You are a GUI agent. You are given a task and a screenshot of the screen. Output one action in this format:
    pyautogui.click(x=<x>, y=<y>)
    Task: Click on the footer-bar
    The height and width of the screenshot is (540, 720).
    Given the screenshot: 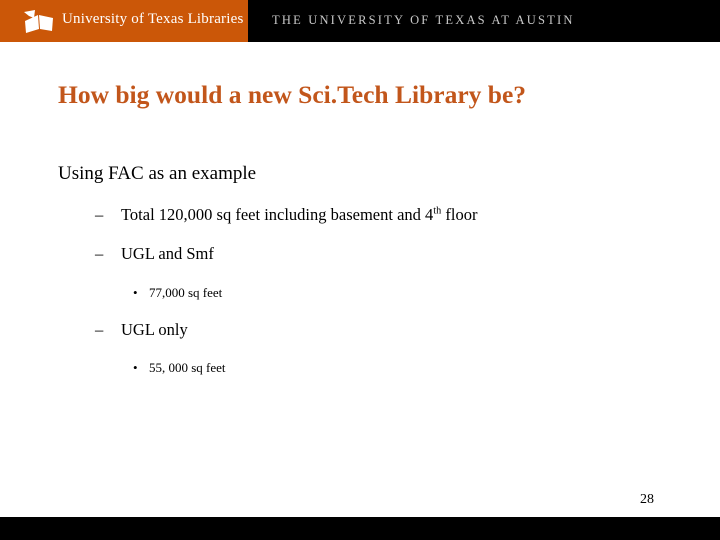 What is the action you would take?
    pyautogui.click(x=360, y=528)
    